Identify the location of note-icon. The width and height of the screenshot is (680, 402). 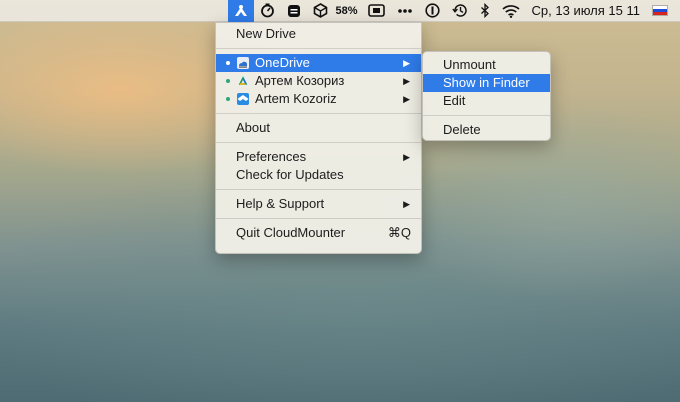
(294, 11).